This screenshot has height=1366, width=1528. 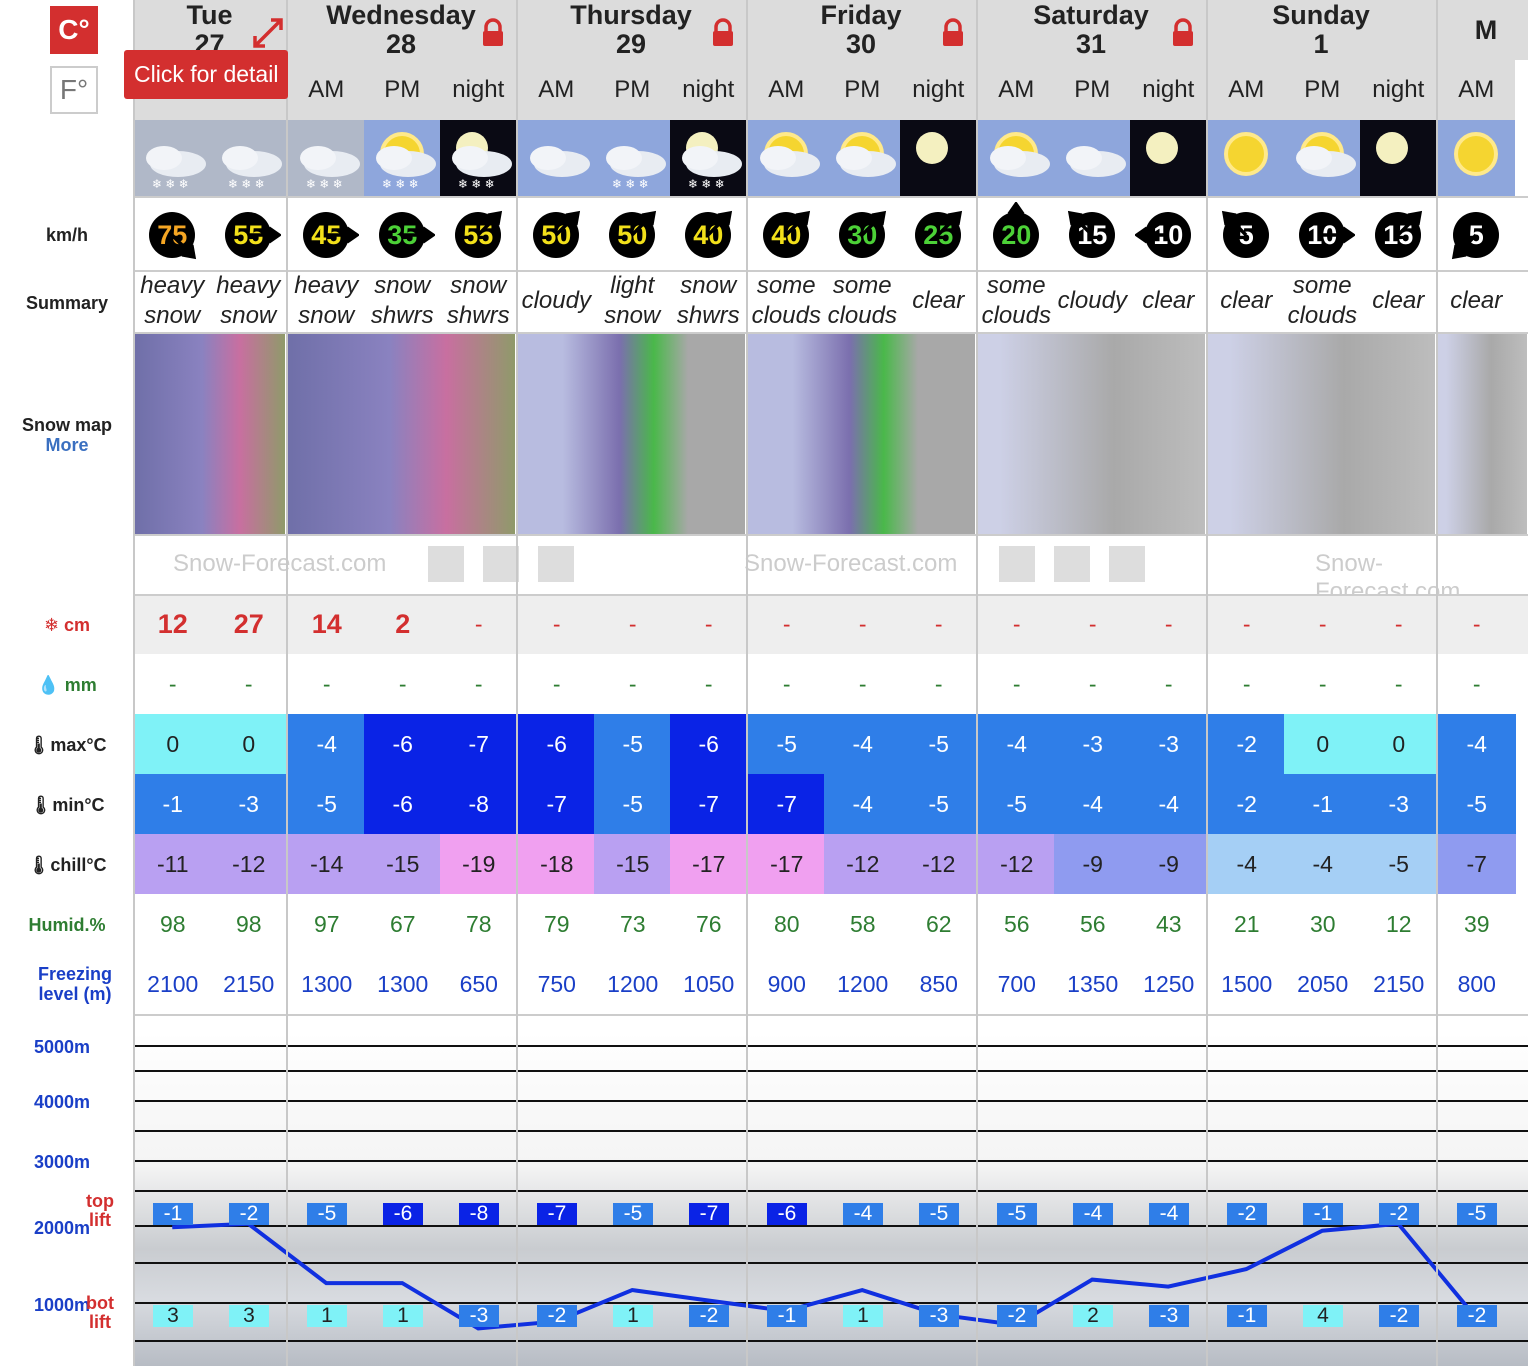 I want to click on max-unit: max°C, so click(x=78, y=745).